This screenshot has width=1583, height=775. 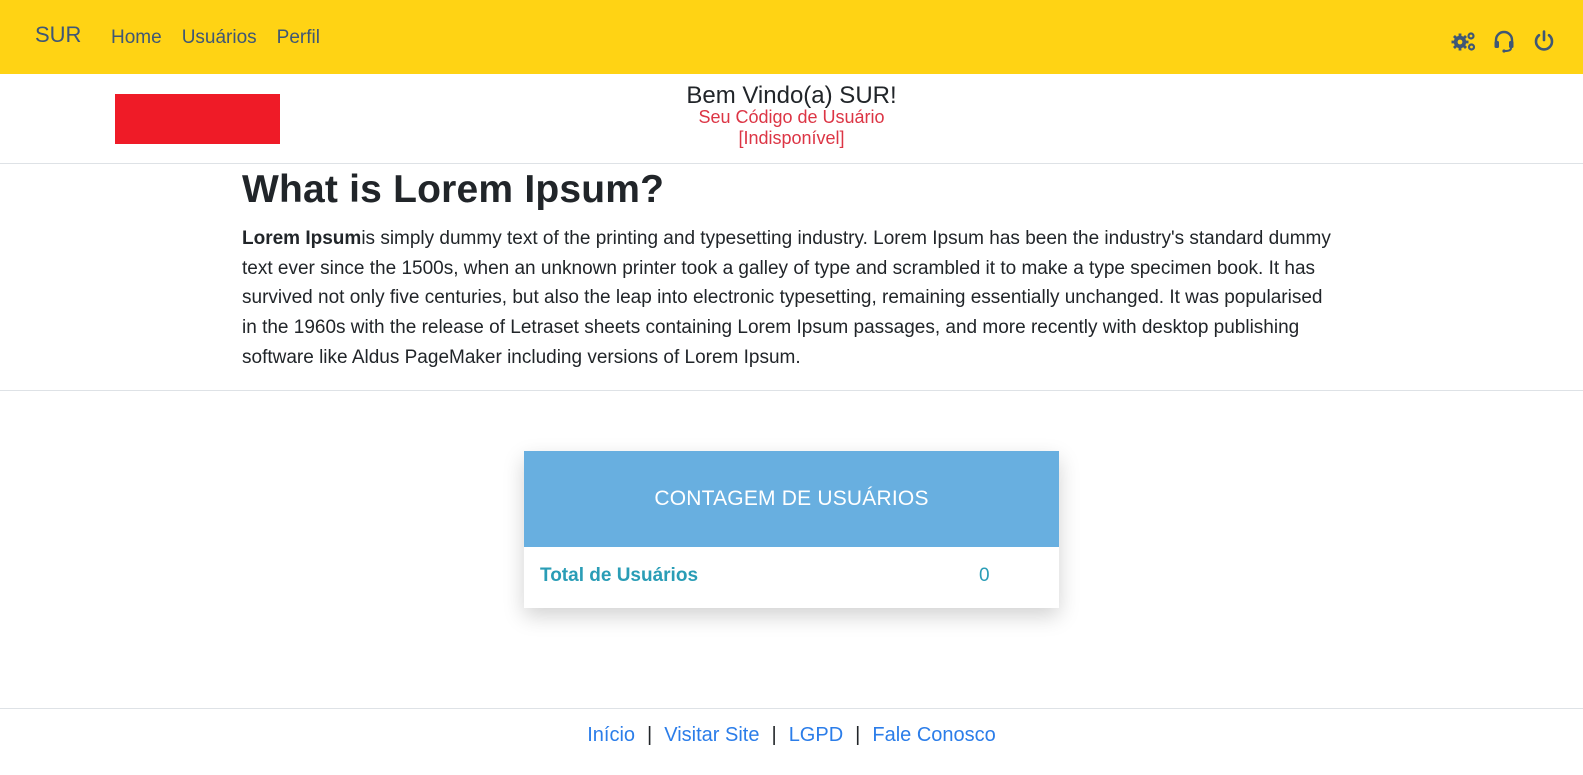 What do you see at coordinates (933, 749) in the screenshot?
I see `footer-link-fale-conosco: Fale Conosco` at bounding box center [933, 749].